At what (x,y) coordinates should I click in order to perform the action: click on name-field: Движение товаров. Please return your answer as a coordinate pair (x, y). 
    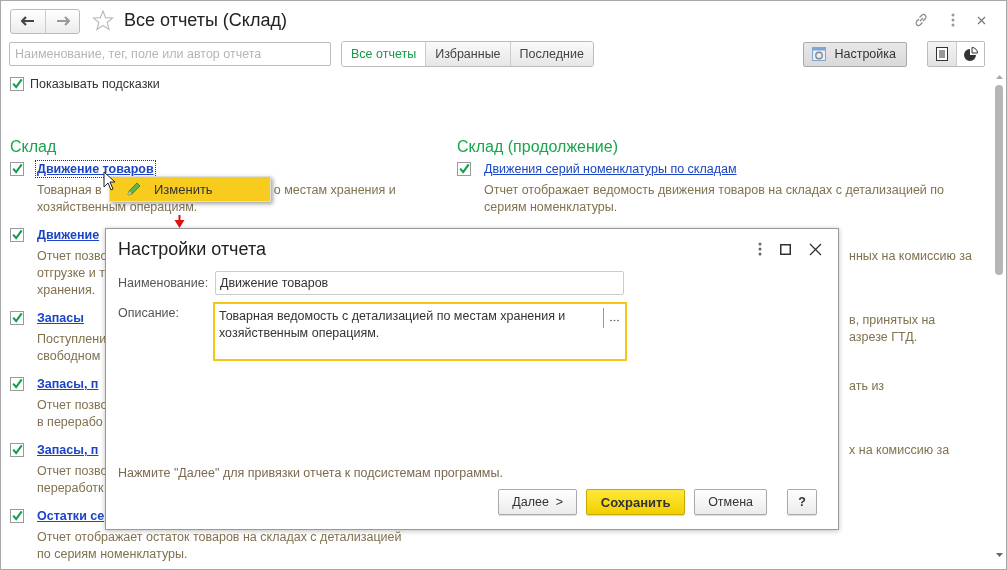
    Looking at the image, I should click on (419, 283).